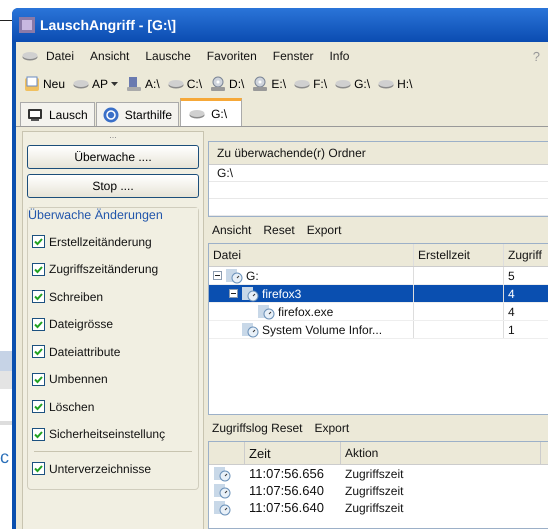 This screenshot has width=548, height=529. Describe the element at coordinates (306, 311) in the screenshot. I see `file-name: firefox.exe` at that location.